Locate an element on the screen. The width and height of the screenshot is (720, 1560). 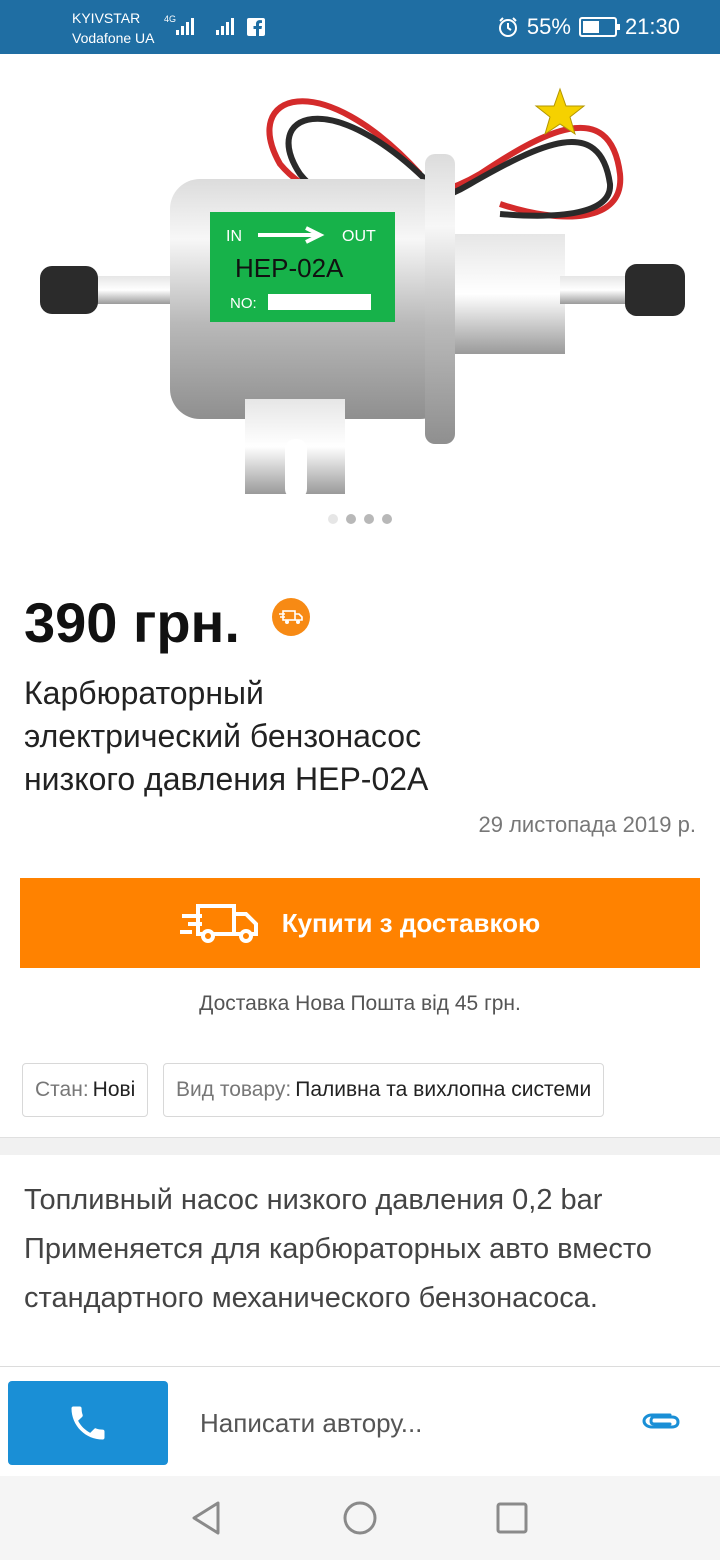
attachment-icon is located at coordinates (662, 1421).